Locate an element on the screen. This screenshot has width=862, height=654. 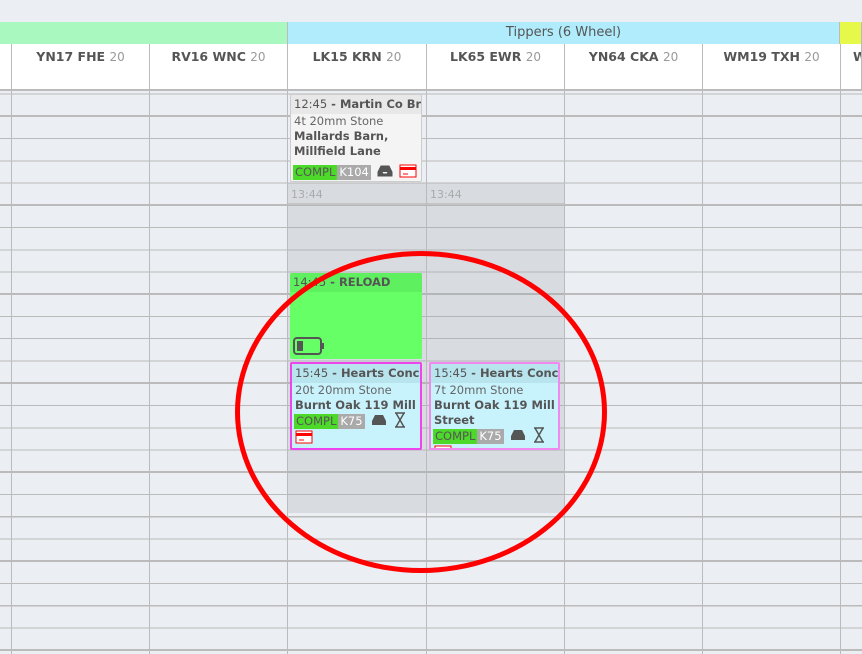
column-header-vehicle: WM19 TXH 20 is located at coordinates (772, 67).